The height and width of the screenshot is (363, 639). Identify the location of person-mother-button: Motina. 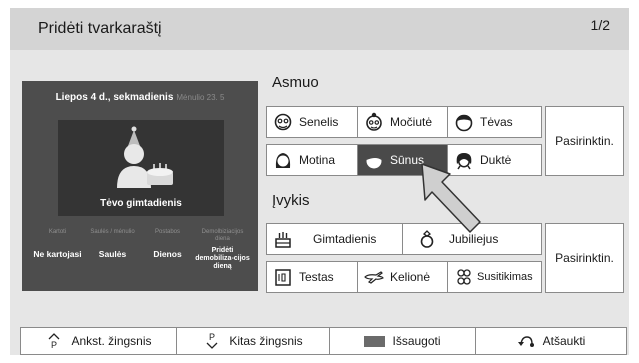
(312, 160).